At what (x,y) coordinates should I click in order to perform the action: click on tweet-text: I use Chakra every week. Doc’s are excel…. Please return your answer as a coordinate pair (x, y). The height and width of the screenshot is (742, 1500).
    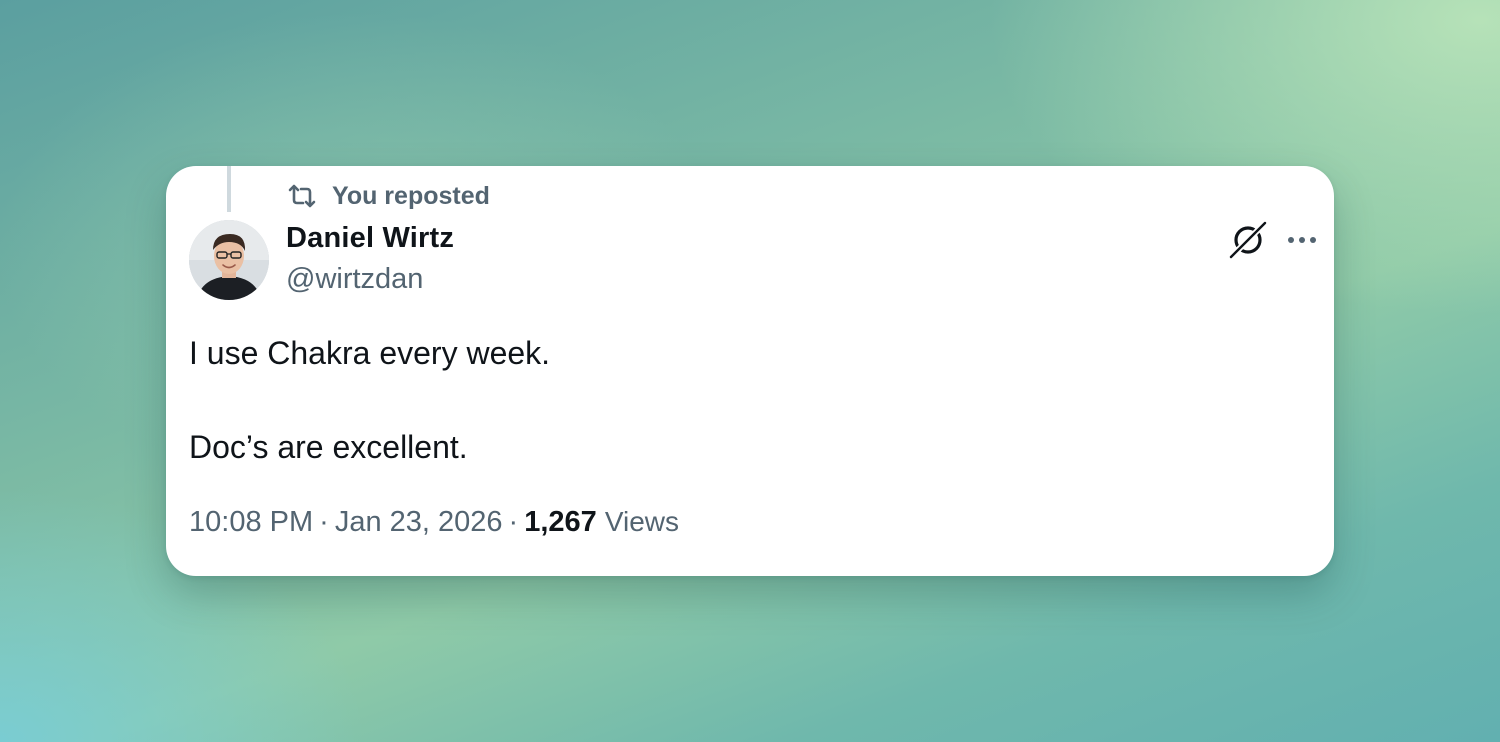
    Looking at the image, I should click on (739, 400).